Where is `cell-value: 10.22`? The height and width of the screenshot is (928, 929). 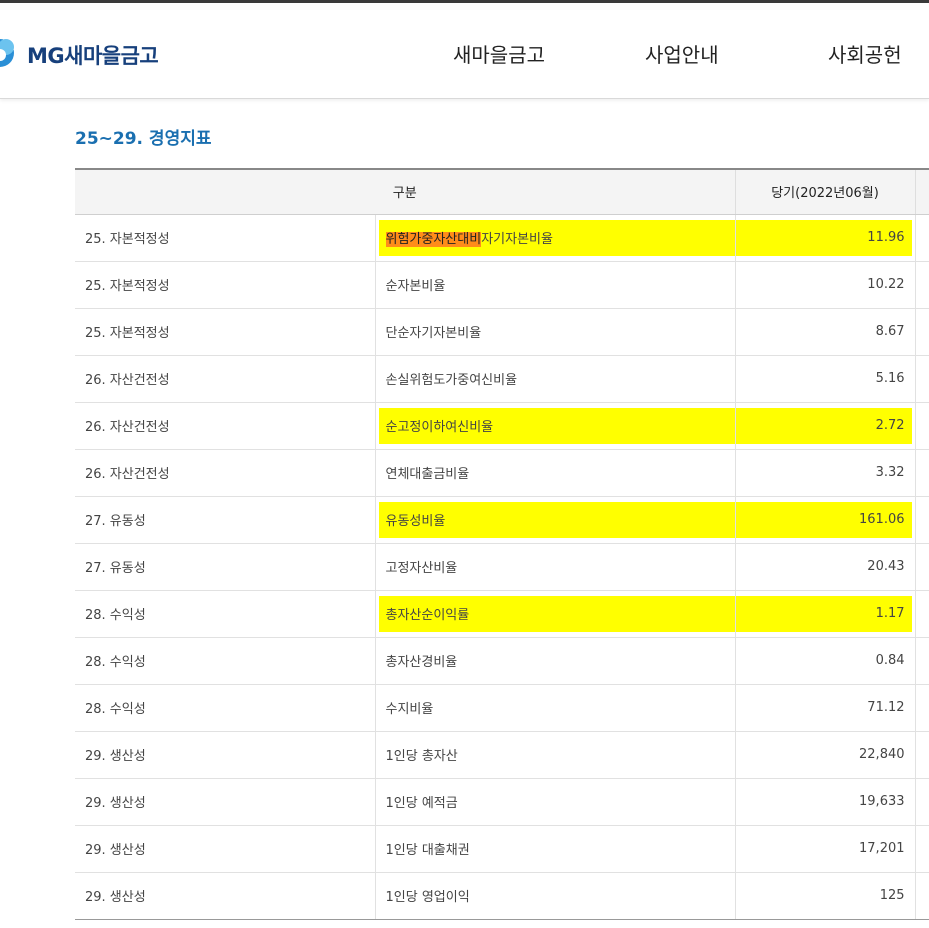 cell-value: 10.22 is located at coordinates (825, 285).